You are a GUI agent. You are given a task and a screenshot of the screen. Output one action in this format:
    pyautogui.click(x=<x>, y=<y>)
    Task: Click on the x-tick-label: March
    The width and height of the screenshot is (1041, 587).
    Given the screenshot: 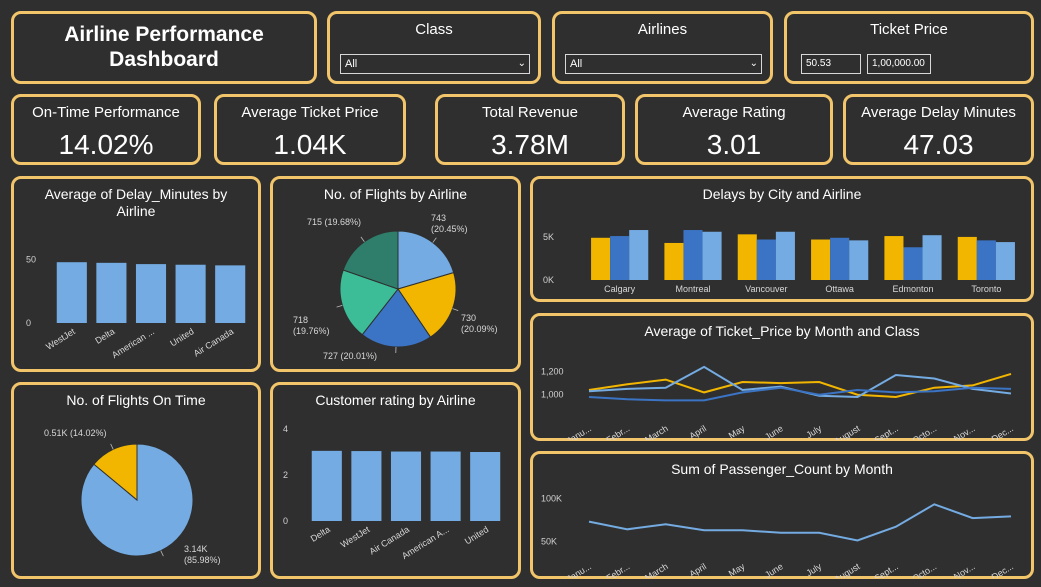 What is the action you would take?
    pyautogui.click(x=656, y=569)
    